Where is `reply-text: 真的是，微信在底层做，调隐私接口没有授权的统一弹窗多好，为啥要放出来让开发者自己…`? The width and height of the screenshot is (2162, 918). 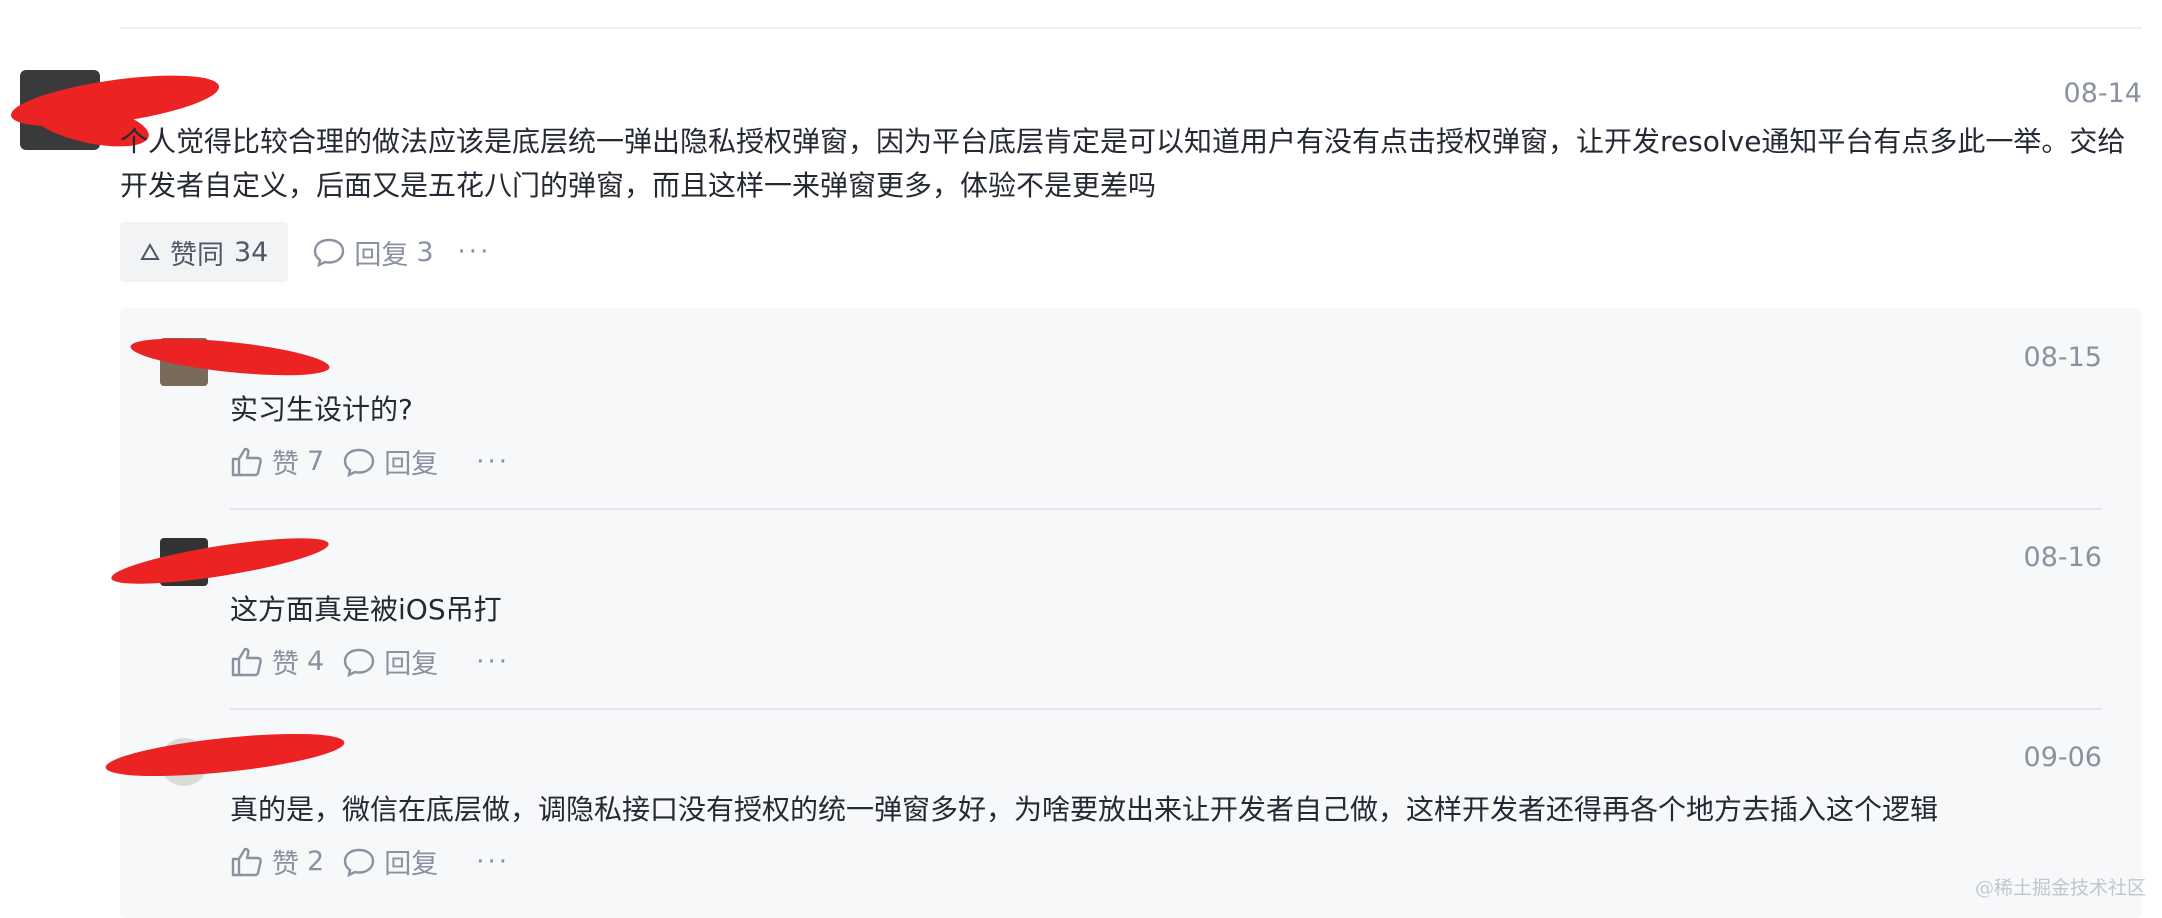
reply-text: 真的是，微信在底层做，调隐私接口没有授权的统一弹窗多好，为啥要放出来让开发者自己… is located at coordinates (1084, 809).